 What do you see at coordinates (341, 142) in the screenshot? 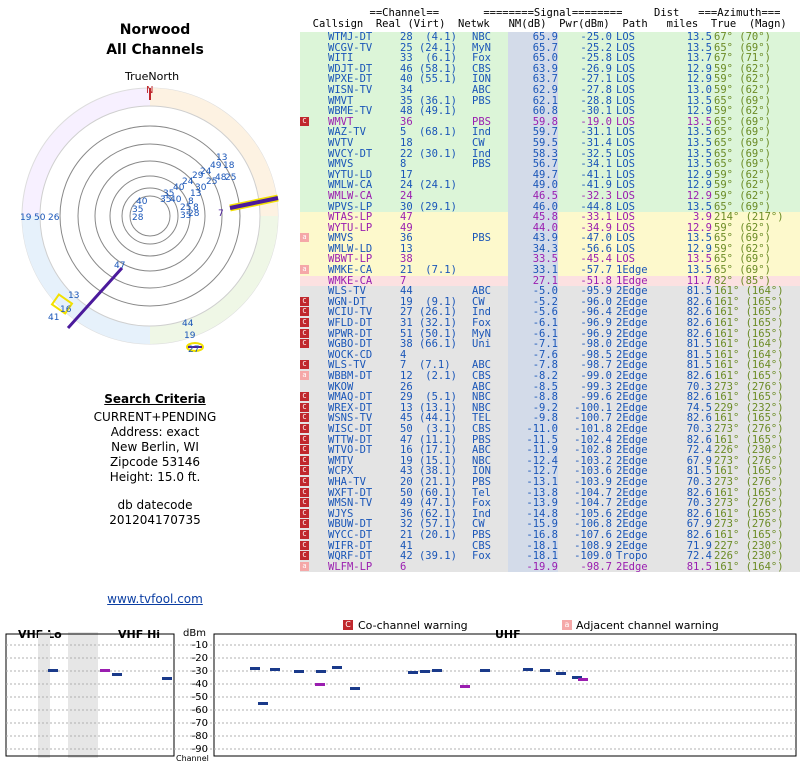
I see `cell-cs: WVTV` at bounding box center [341, 142].